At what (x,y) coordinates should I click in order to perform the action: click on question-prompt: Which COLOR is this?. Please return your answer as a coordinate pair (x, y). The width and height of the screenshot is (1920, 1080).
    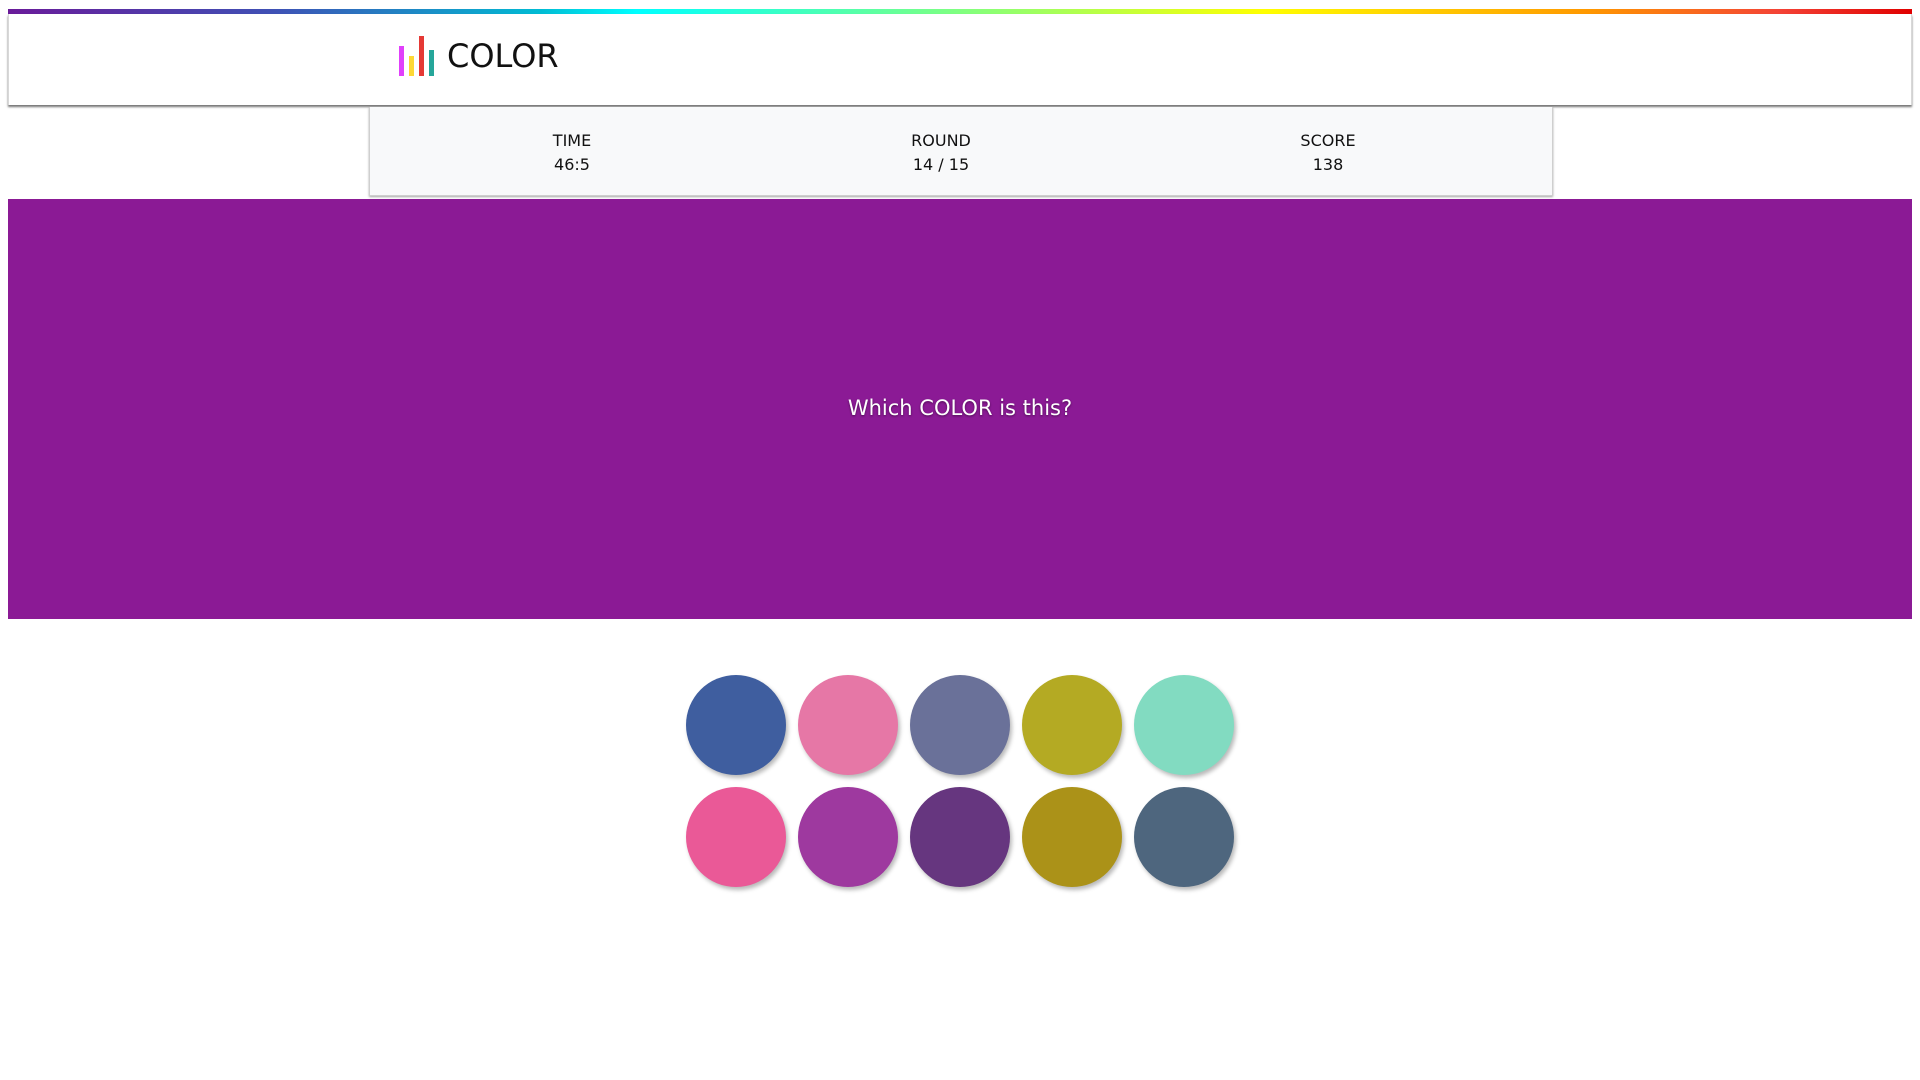
    Looking at the image, I should click on (960, 408).